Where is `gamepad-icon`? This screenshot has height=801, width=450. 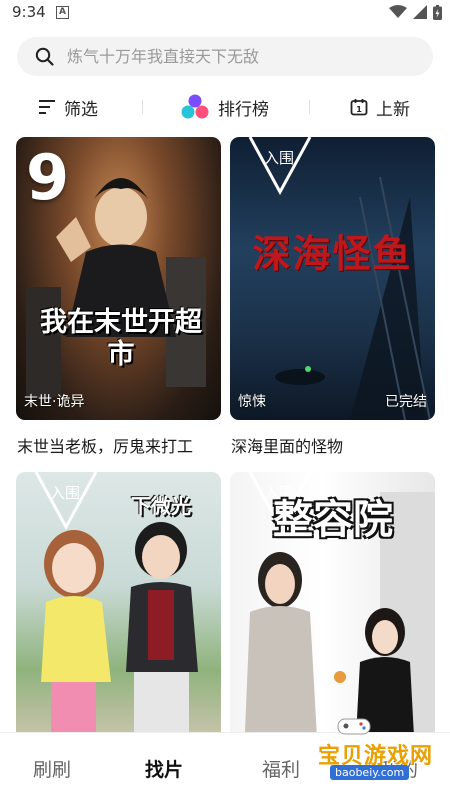
gamepad-icon is located at coordinates (354, 726).